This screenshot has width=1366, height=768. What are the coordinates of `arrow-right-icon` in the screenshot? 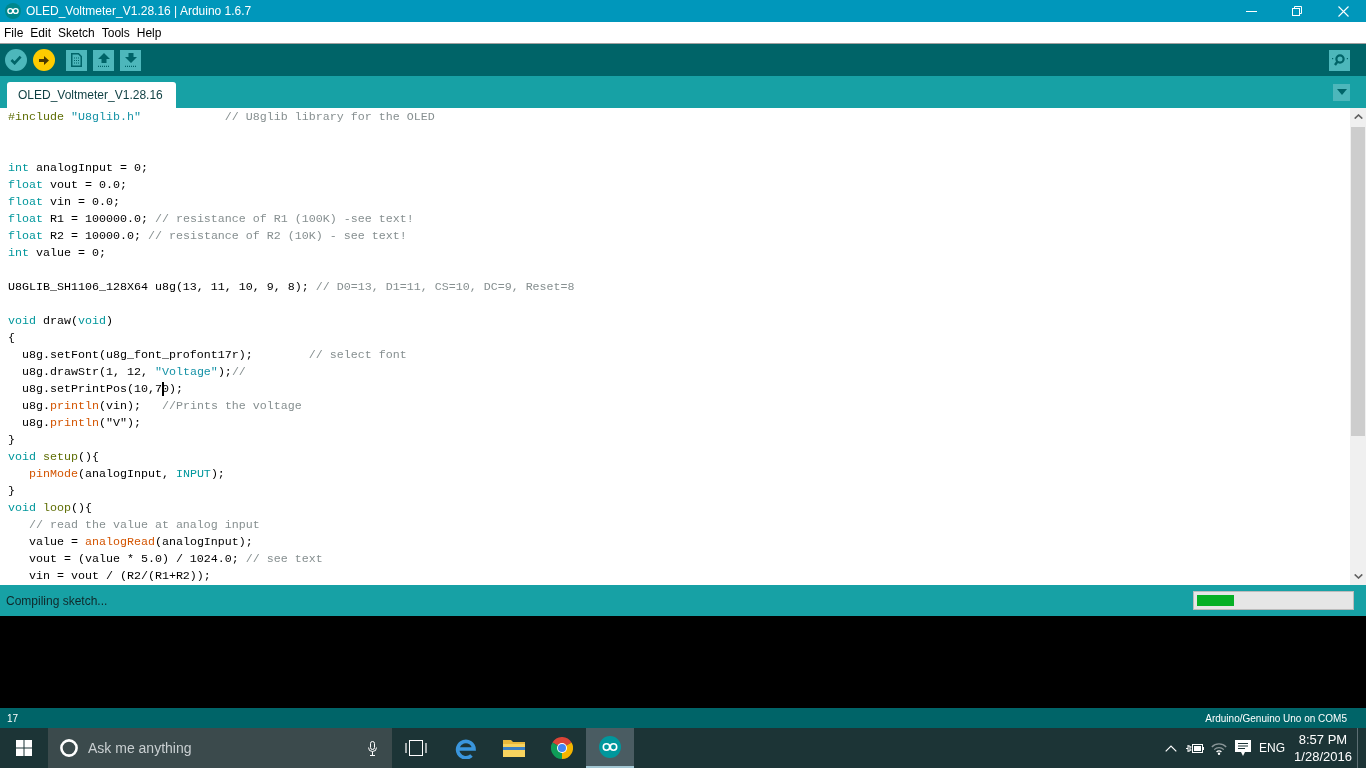 It's located at (44, 60).